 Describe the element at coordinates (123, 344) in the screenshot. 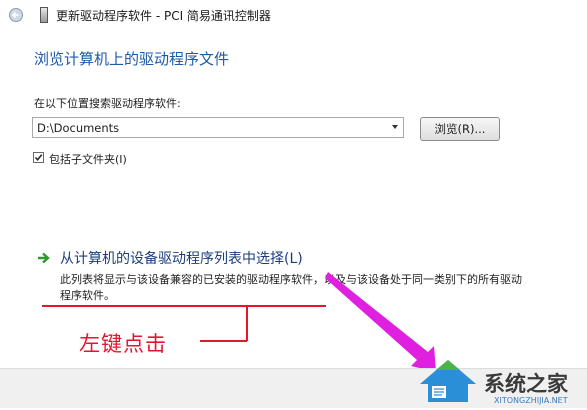

I see `annotation-text: 左键点击` at that location.